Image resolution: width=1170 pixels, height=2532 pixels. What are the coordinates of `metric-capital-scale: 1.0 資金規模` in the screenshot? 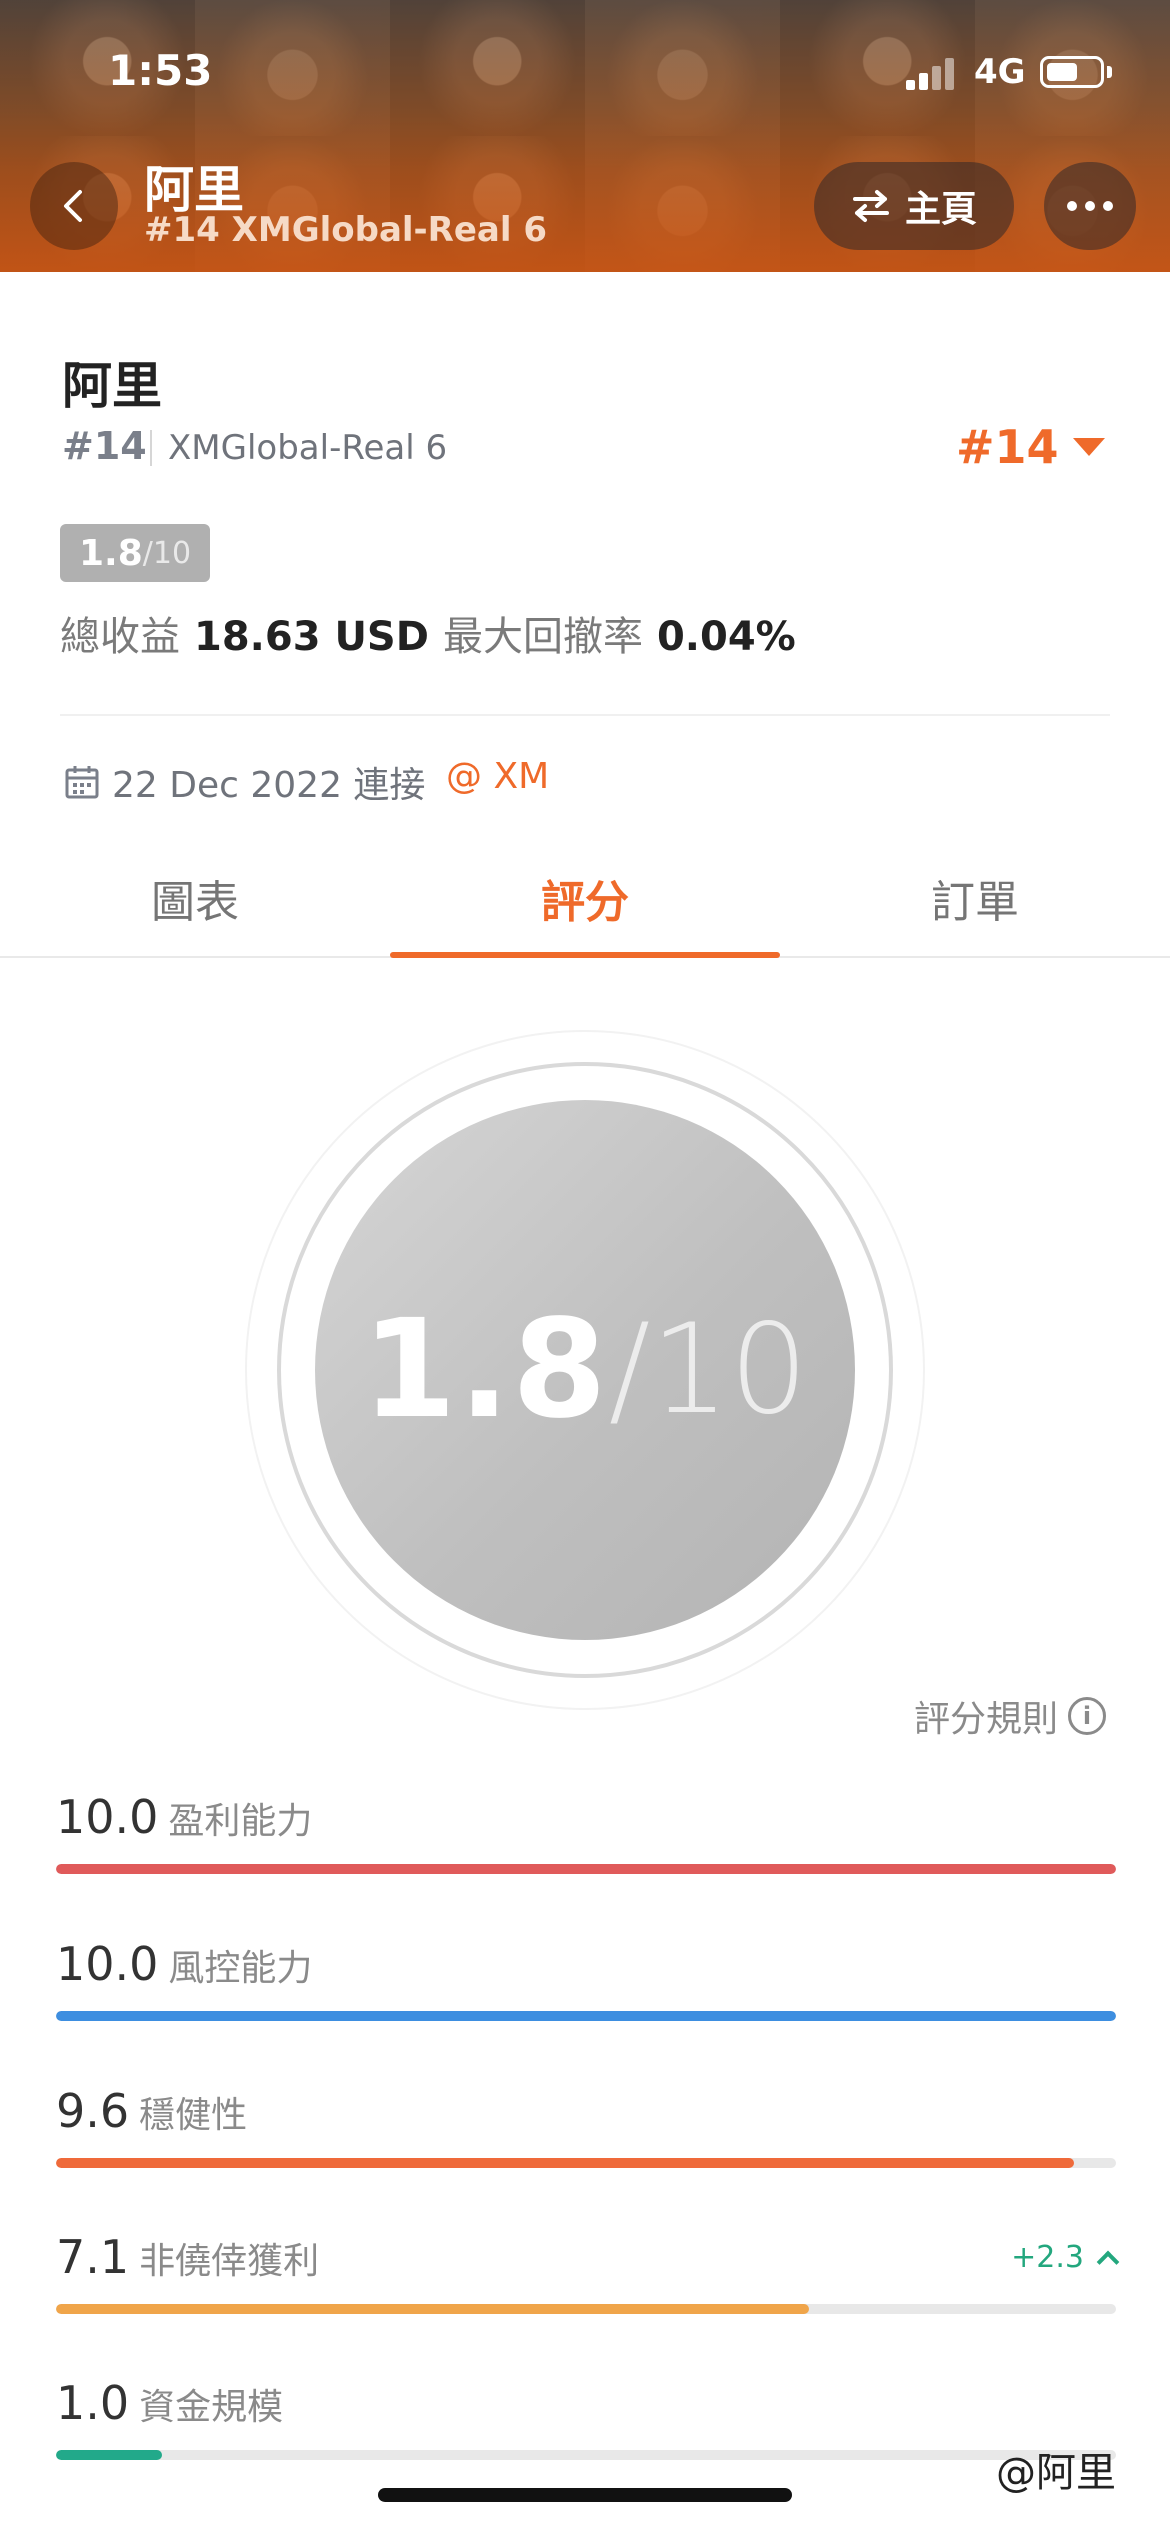 It's located at (586, 2418).